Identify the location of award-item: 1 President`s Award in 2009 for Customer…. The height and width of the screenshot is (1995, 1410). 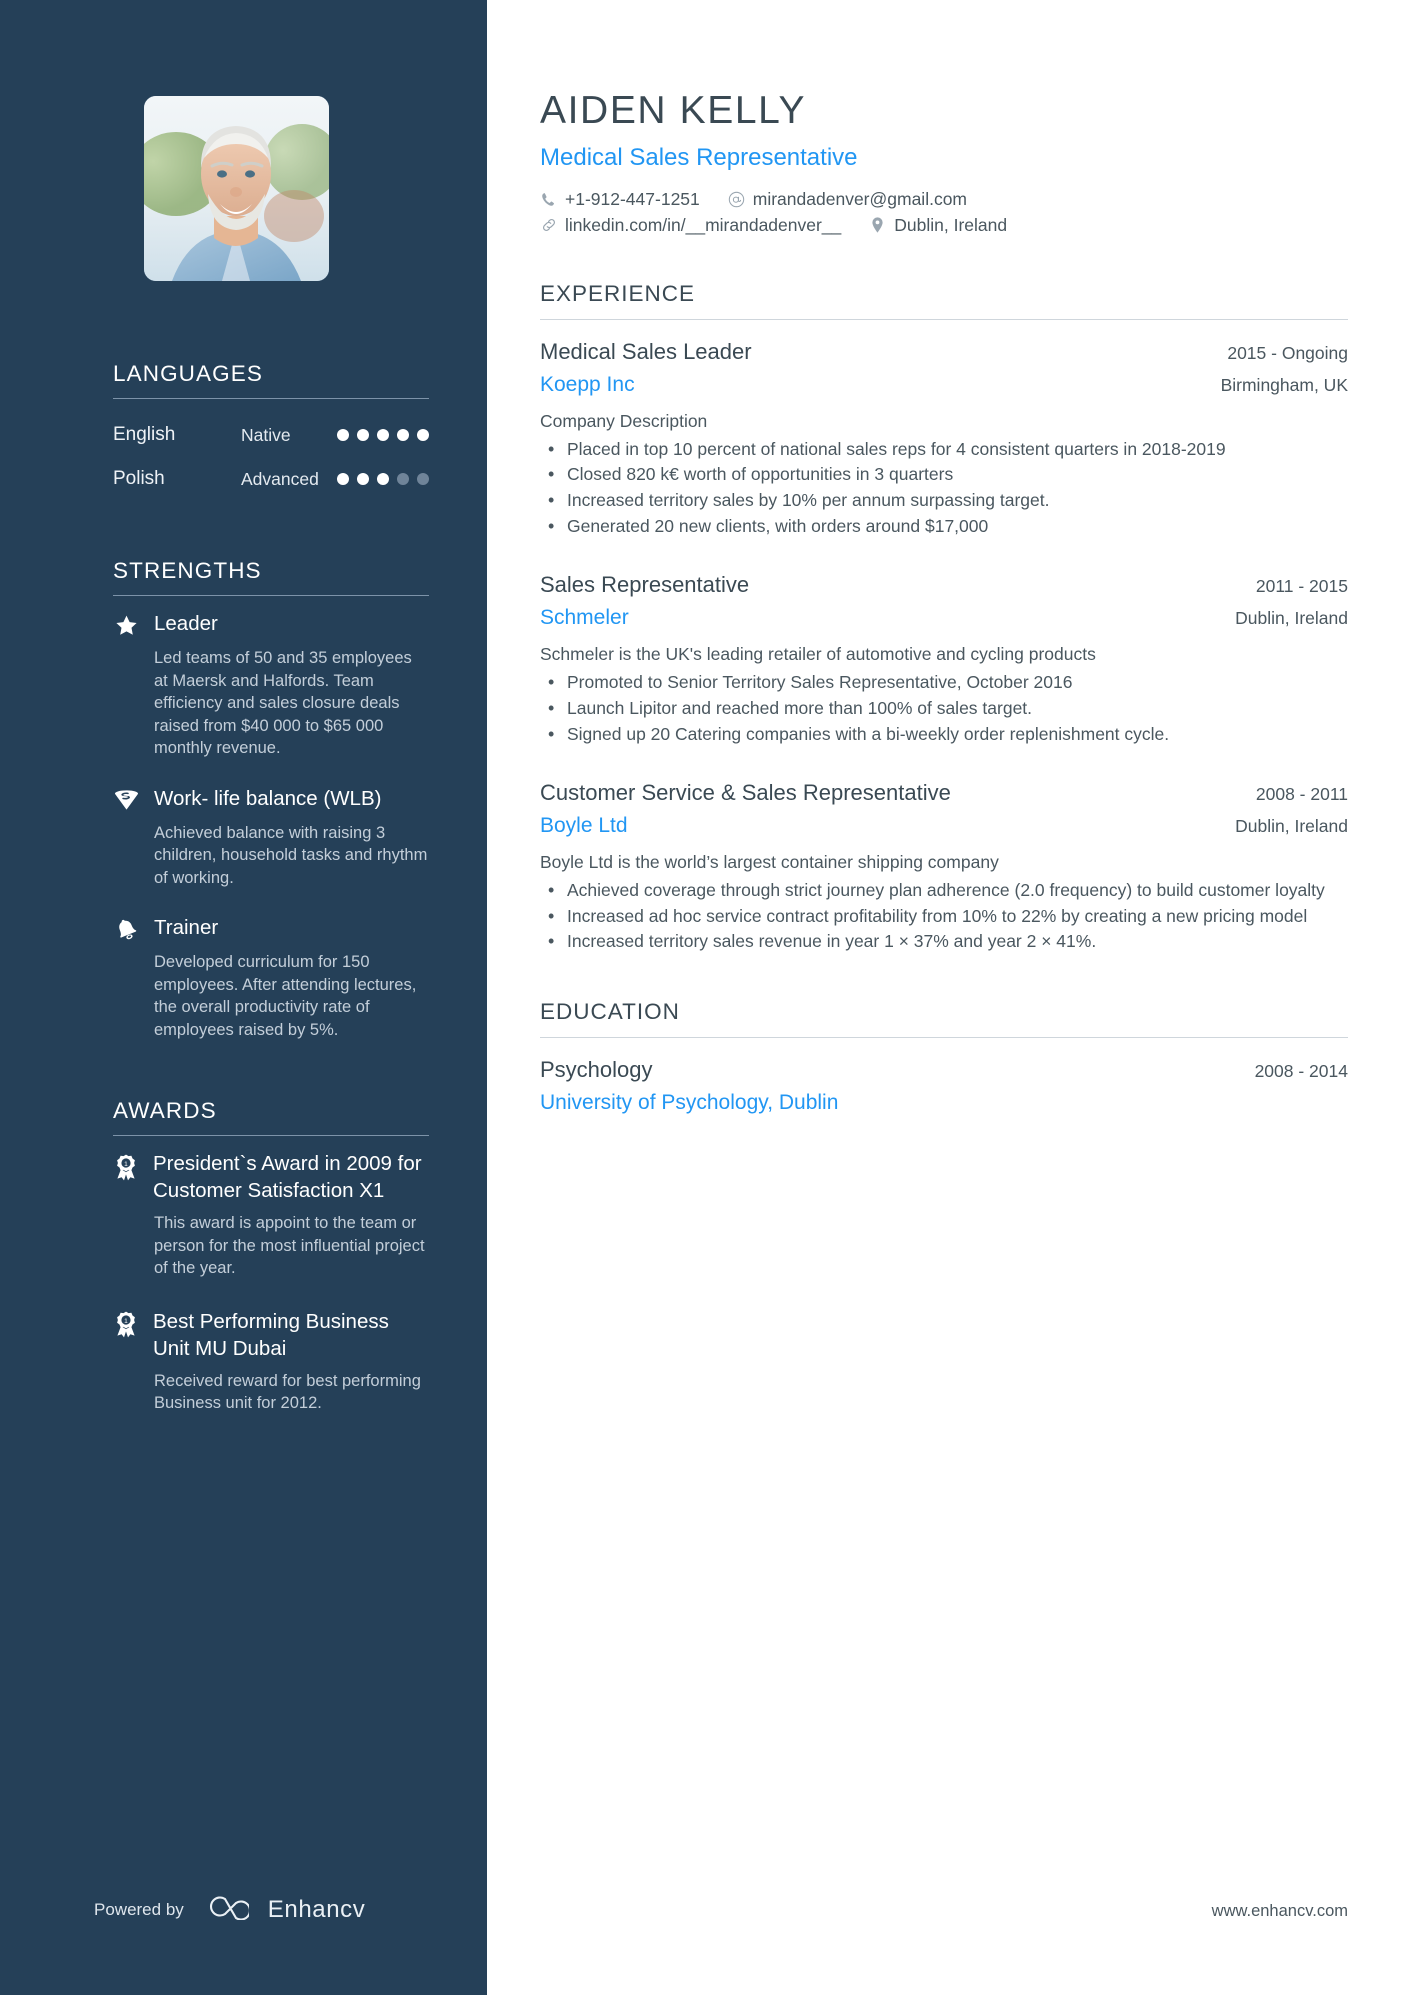
(269, 1215).